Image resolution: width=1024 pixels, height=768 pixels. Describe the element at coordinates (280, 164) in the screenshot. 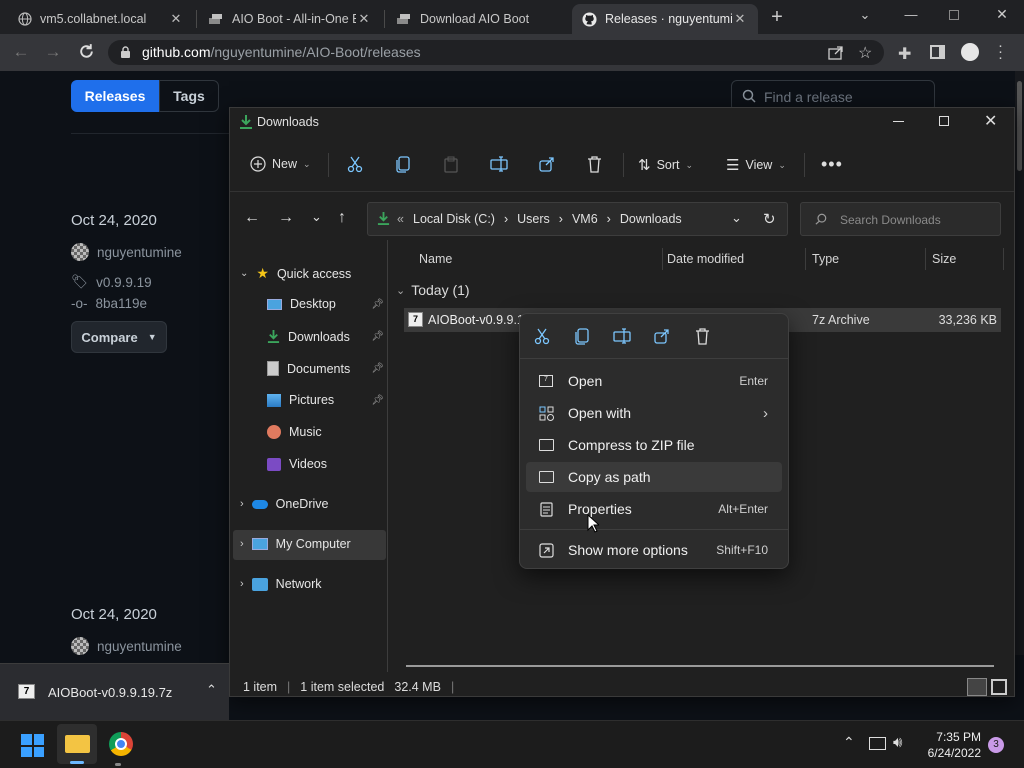

I see `new-button: New ⌄` at that location.